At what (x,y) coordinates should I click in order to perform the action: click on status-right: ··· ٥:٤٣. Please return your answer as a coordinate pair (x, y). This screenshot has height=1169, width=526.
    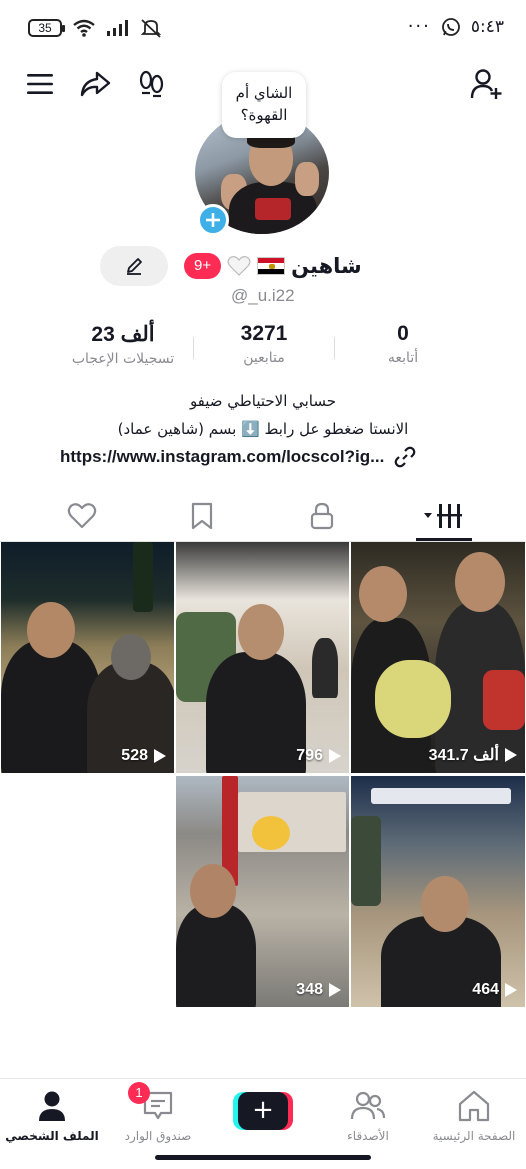
    Looking at the image, I should click on (456, 26).